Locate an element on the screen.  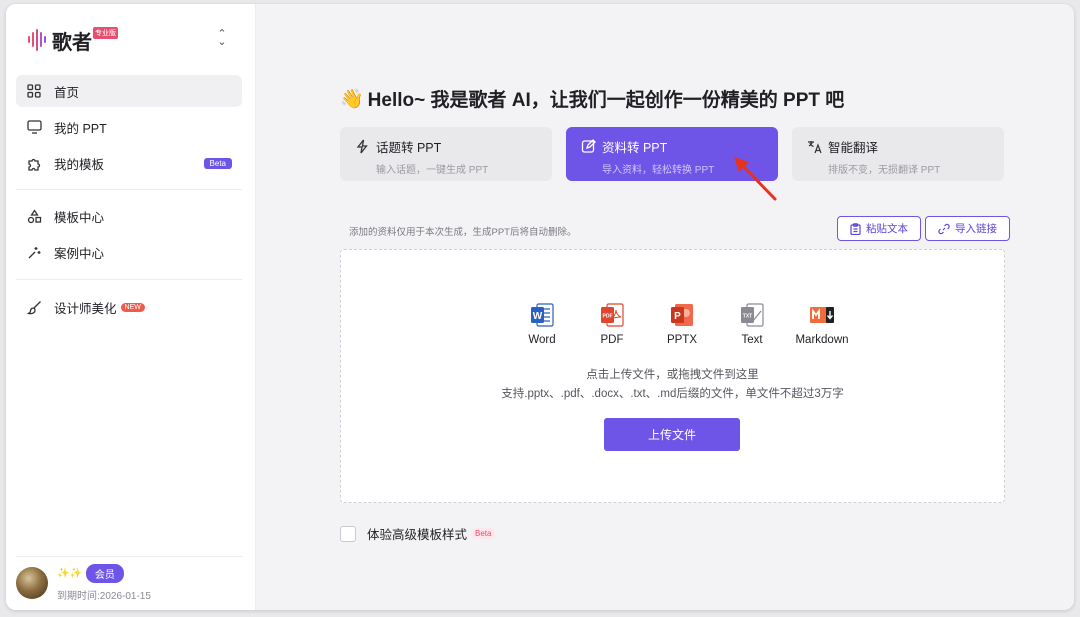
format-markdown: Markdown is located at coordinates (822, 324).